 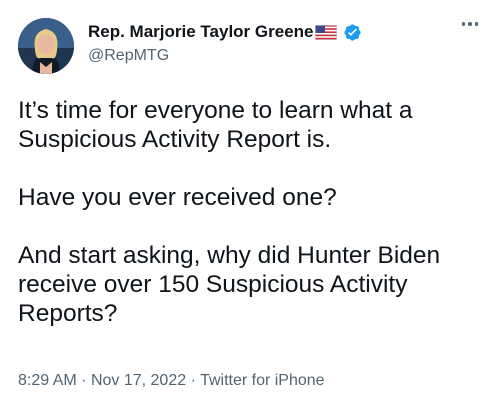 What do you see at coordinates (46, 46) in the screenshot?
I see `avatar` at bounding box center [46, 46].